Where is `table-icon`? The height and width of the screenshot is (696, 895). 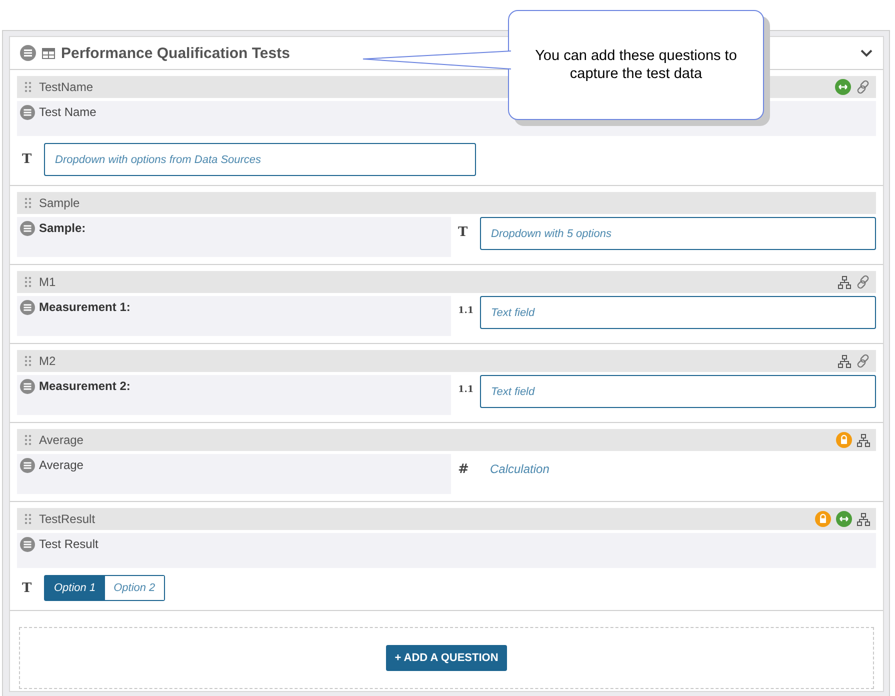
table-icon is located at coordinates (48, 53).